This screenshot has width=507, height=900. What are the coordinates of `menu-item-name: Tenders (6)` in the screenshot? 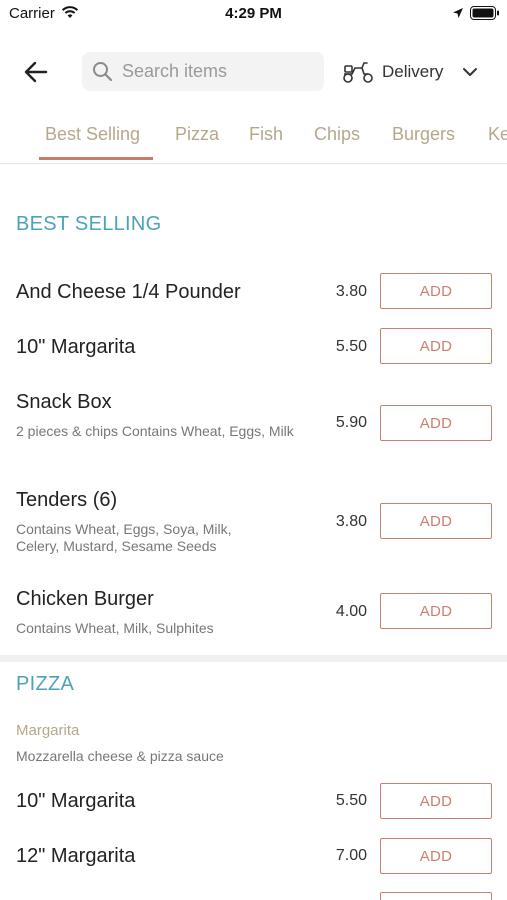 It's located at (67, 500).